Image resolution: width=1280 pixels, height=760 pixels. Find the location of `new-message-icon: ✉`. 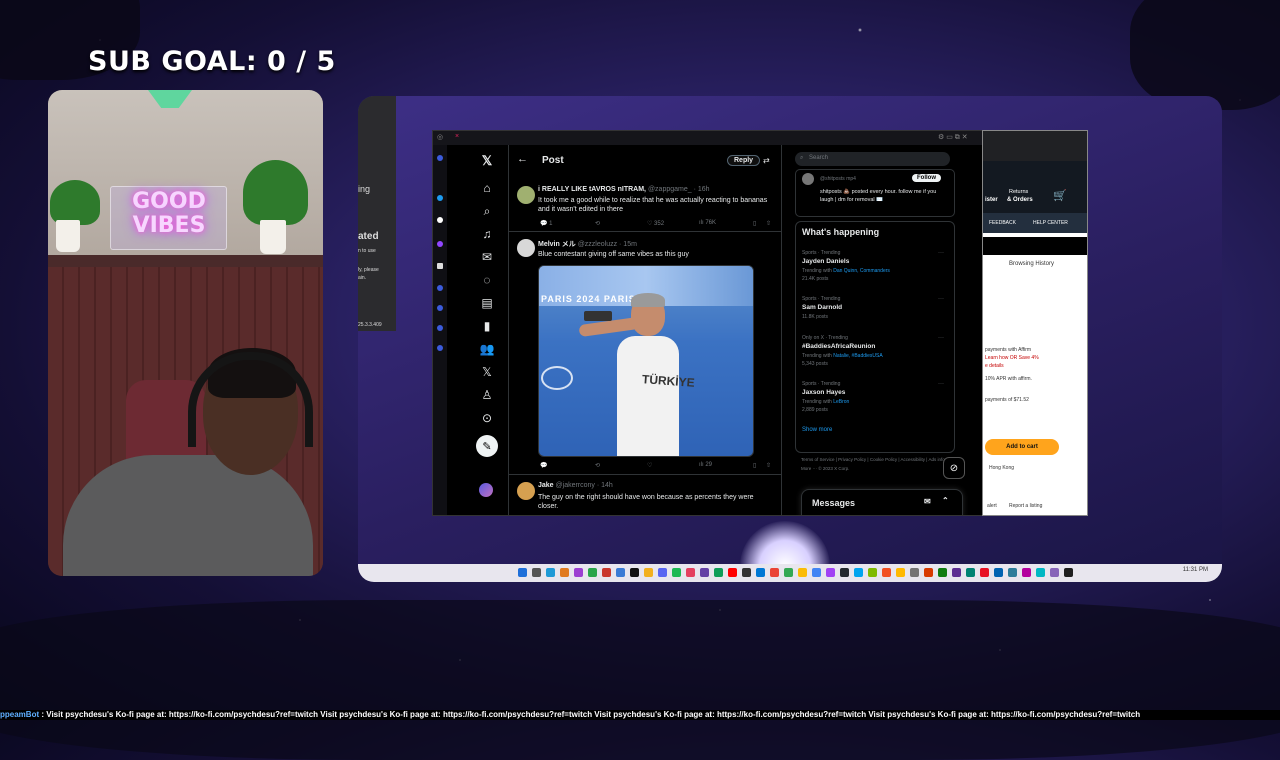

new-message-icon: ✉ is located at coordinates (927, 501).